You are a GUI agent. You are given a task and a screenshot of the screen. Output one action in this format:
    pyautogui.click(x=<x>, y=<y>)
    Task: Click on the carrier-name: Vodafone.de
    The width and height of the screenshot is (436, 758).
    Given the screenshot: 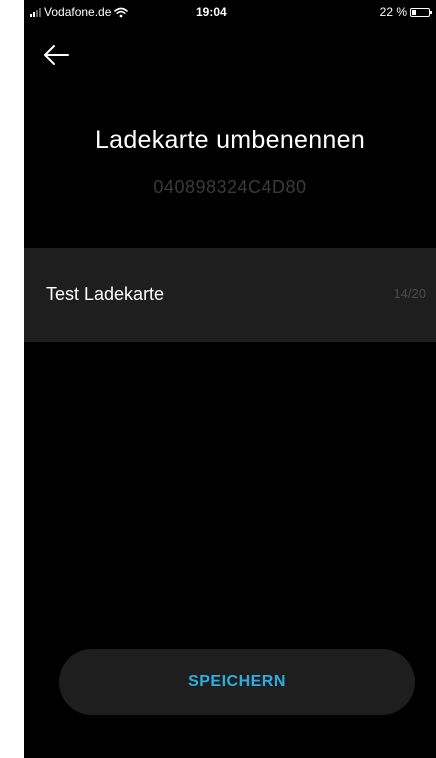 What is the action you would take?
    pyautogui.click(x=78, y=12)
    